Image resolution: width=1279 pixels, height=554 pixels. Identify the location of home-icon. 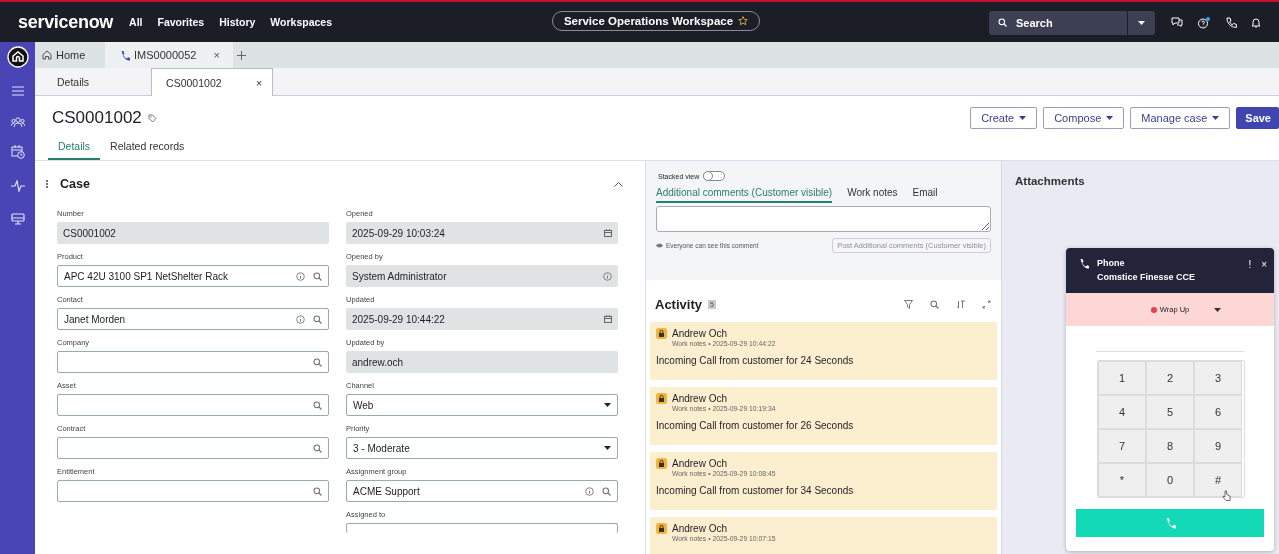
(17, 57).